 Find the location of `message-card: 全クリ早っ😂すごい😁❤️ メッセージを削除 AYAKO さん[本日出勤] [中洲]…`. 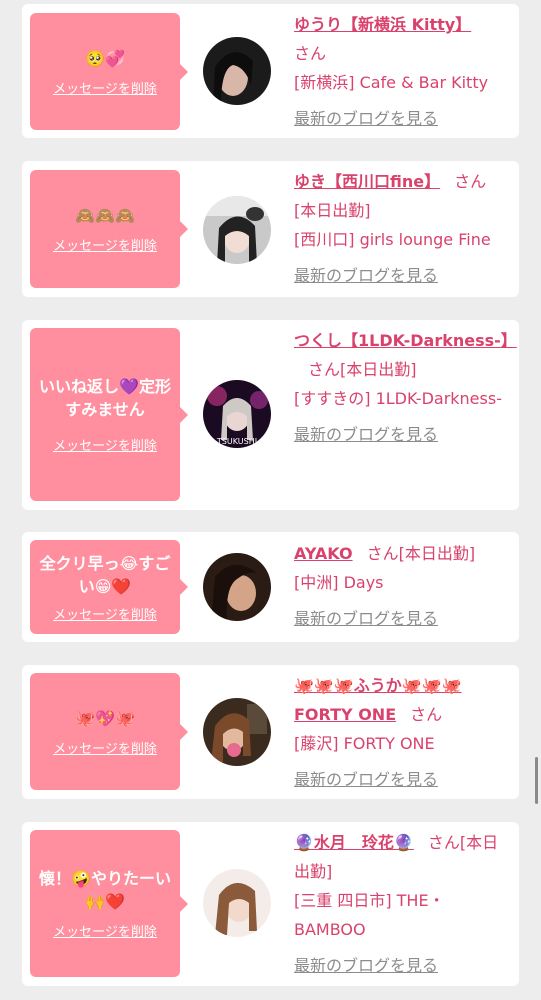

message-card: 全クリ早っ😂すごい😁❤️ メッセージを削除 AYAKO さん[本日出勤] [中洲]… is located at coordinates (270, 587).